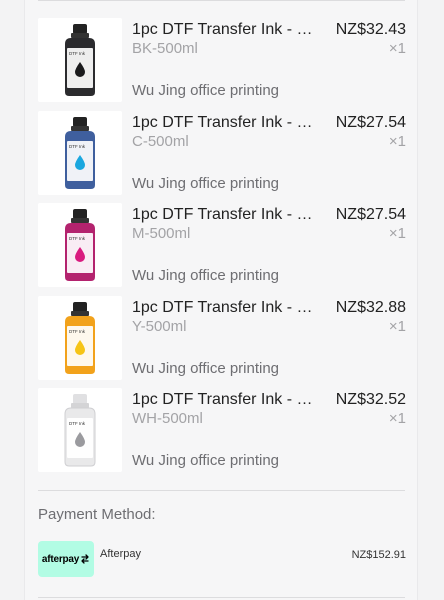 Image resolution: width=444 pixels, height=600 pixels. I want to click on afterpay-logo: afterpay, so click(66, 559).